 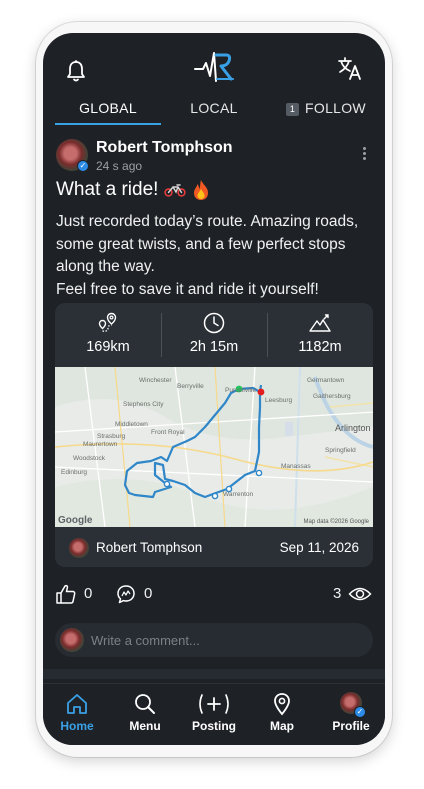 I want to click on nav-menu-label: Menu, so click(x=145, y=726).